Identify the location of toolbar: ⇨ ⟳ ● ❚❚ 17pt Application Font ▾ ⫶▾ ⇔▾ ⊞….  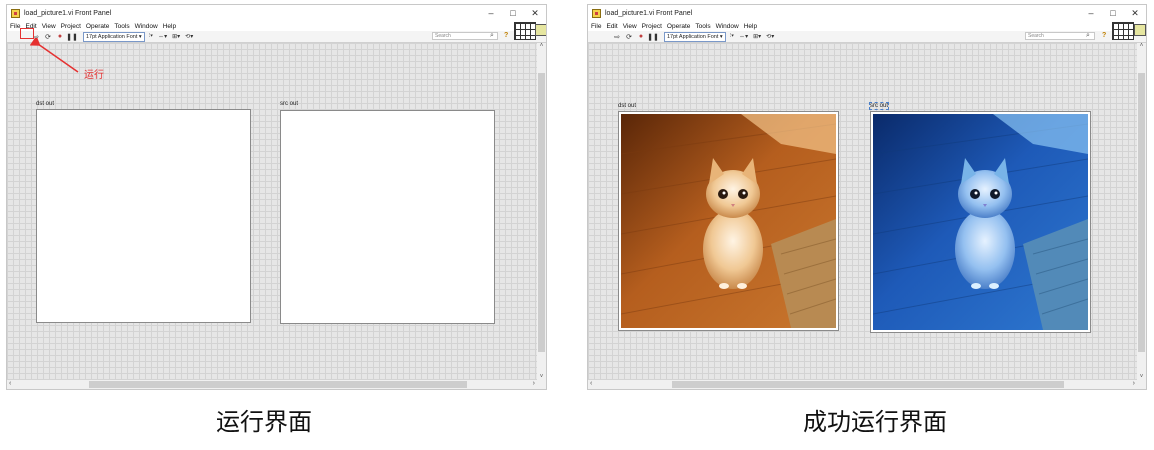
(867, 32).